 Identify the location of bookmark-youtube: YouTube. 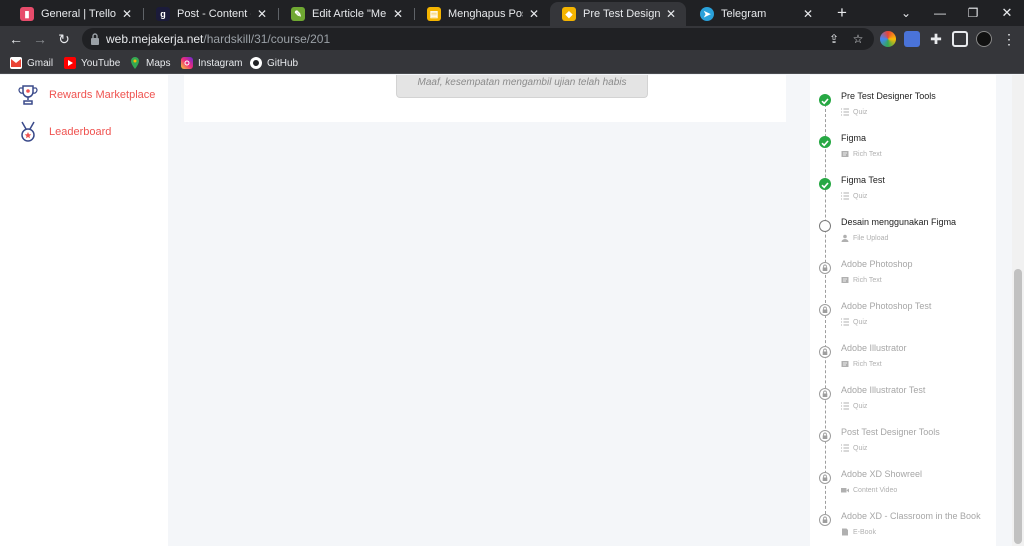
(92, 63).